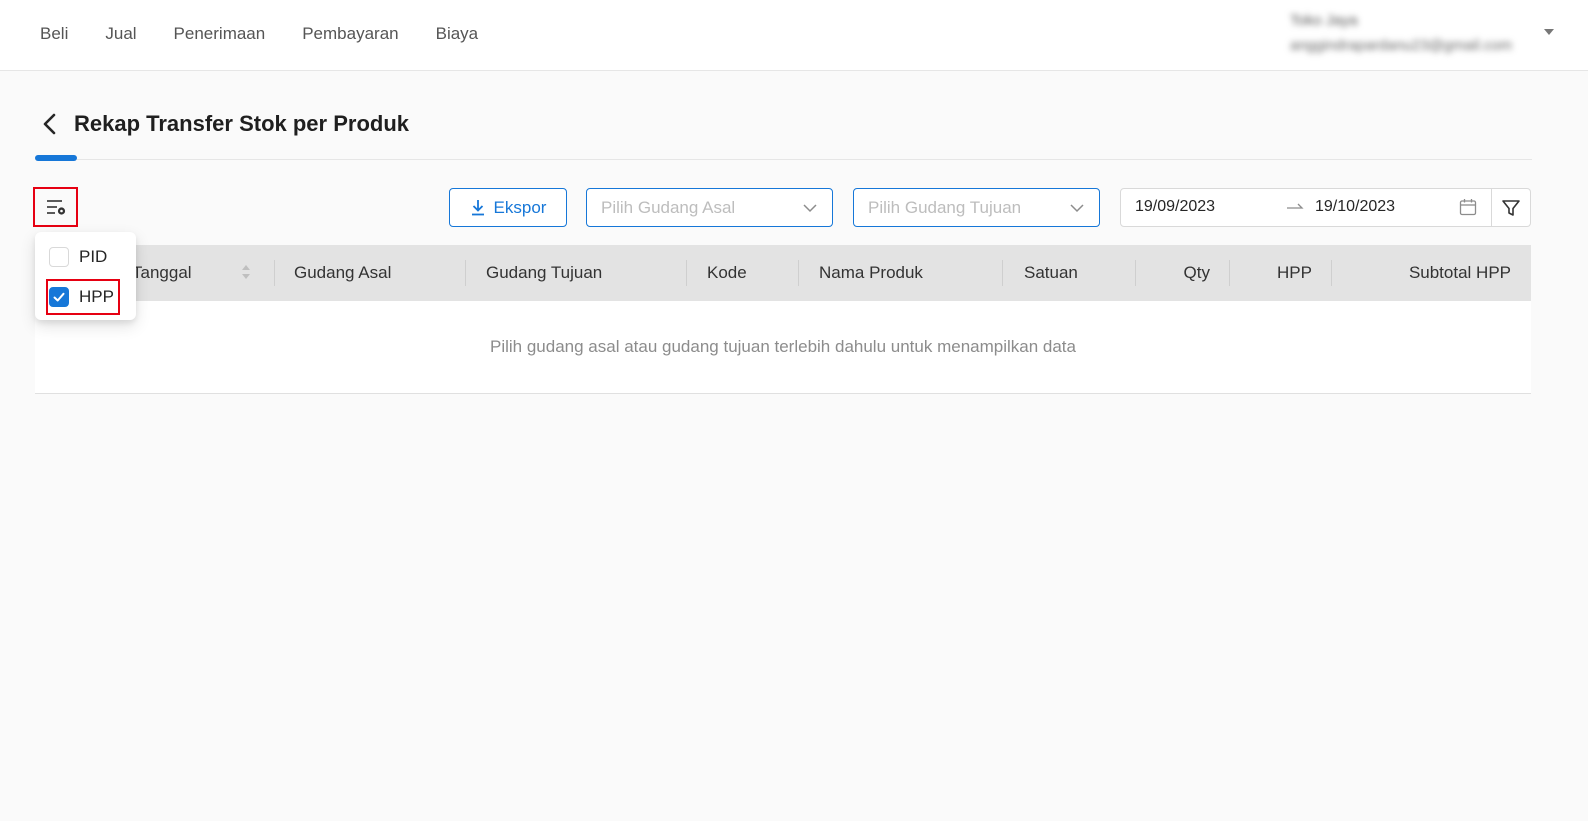 The width and height of the screenshot is (1588, 821). Describe the element at coordinates (54, 34) in the screenshot. I see `nav-item-beli: Beli` at that location.